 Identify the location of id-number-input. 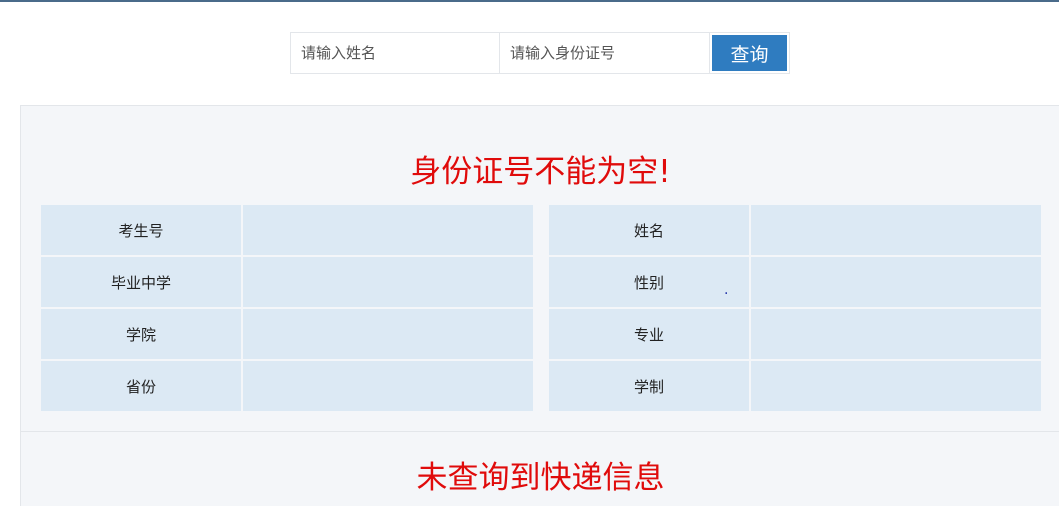
(605, 53).